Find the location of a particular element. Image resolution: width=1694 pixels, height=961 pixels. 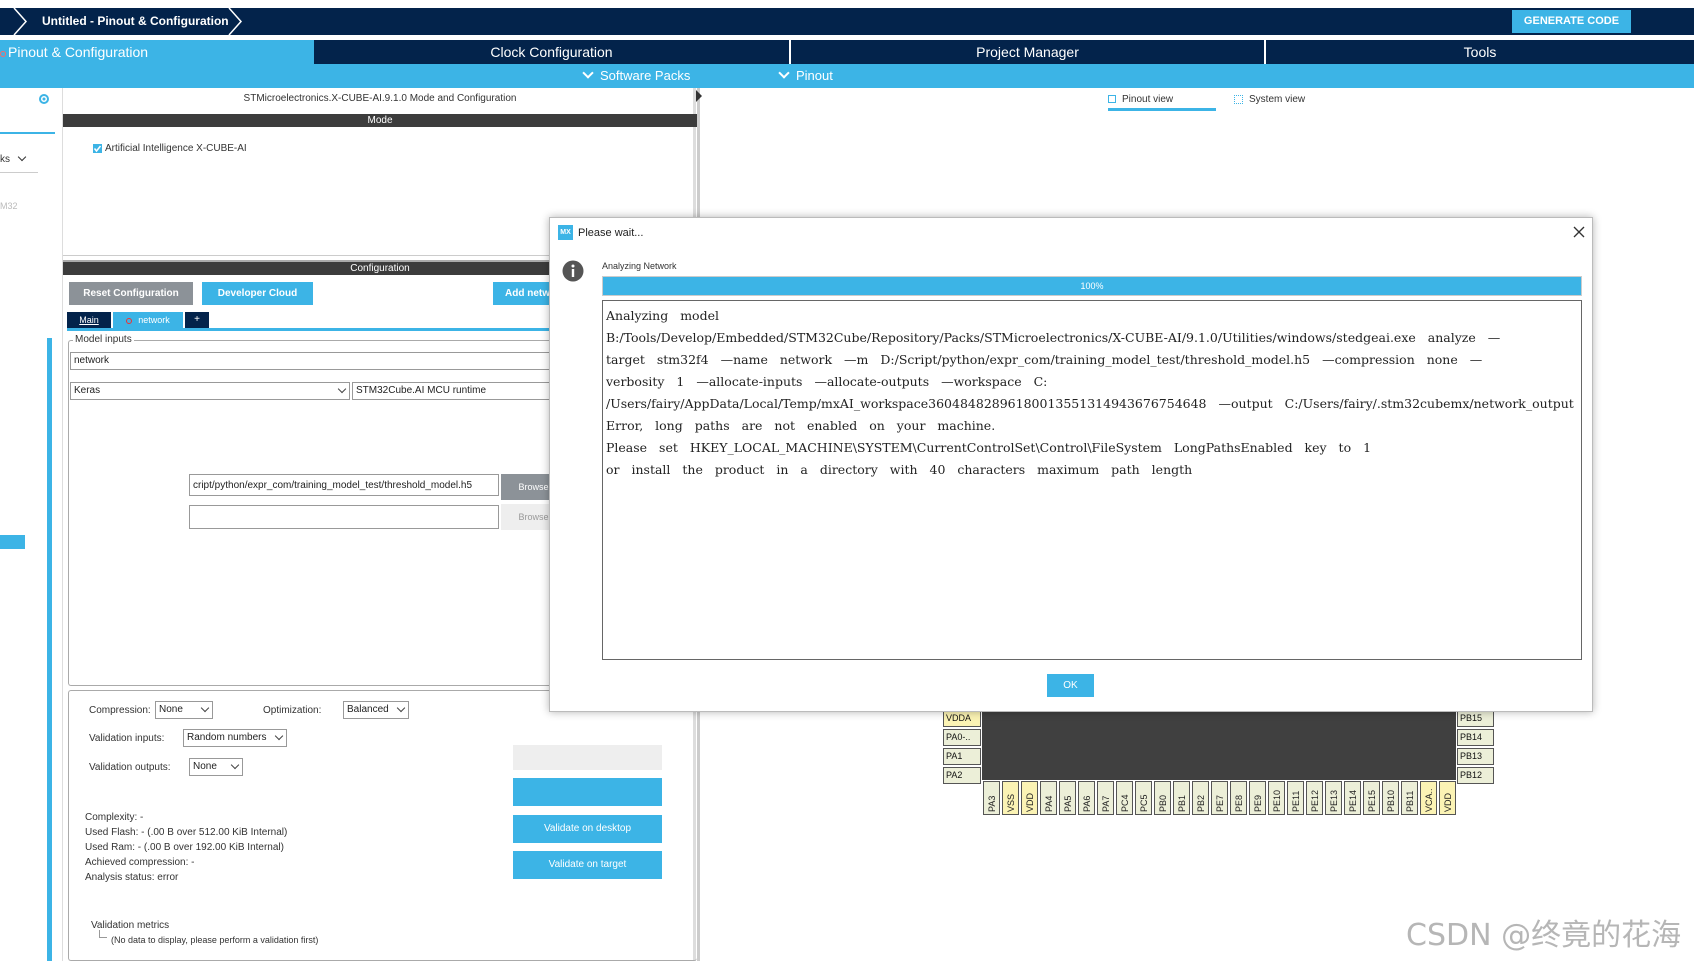

tab-clock-configuration: Clock Configuration is located at coordinates (551, 52).